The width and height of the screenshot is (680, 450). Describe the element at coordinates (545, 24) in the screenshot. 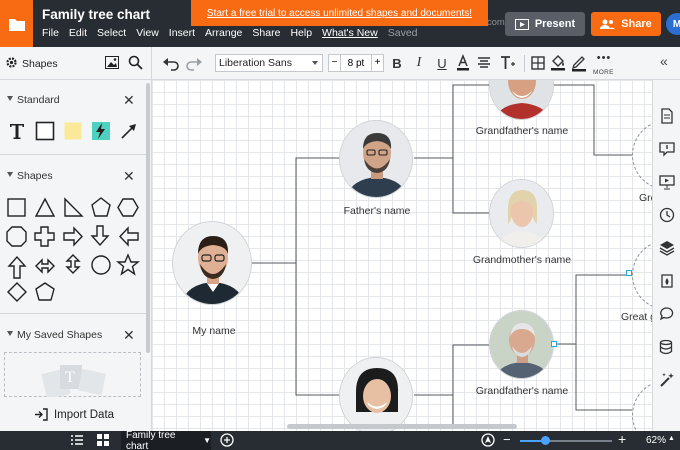

I see `present-button: Present` at that location.